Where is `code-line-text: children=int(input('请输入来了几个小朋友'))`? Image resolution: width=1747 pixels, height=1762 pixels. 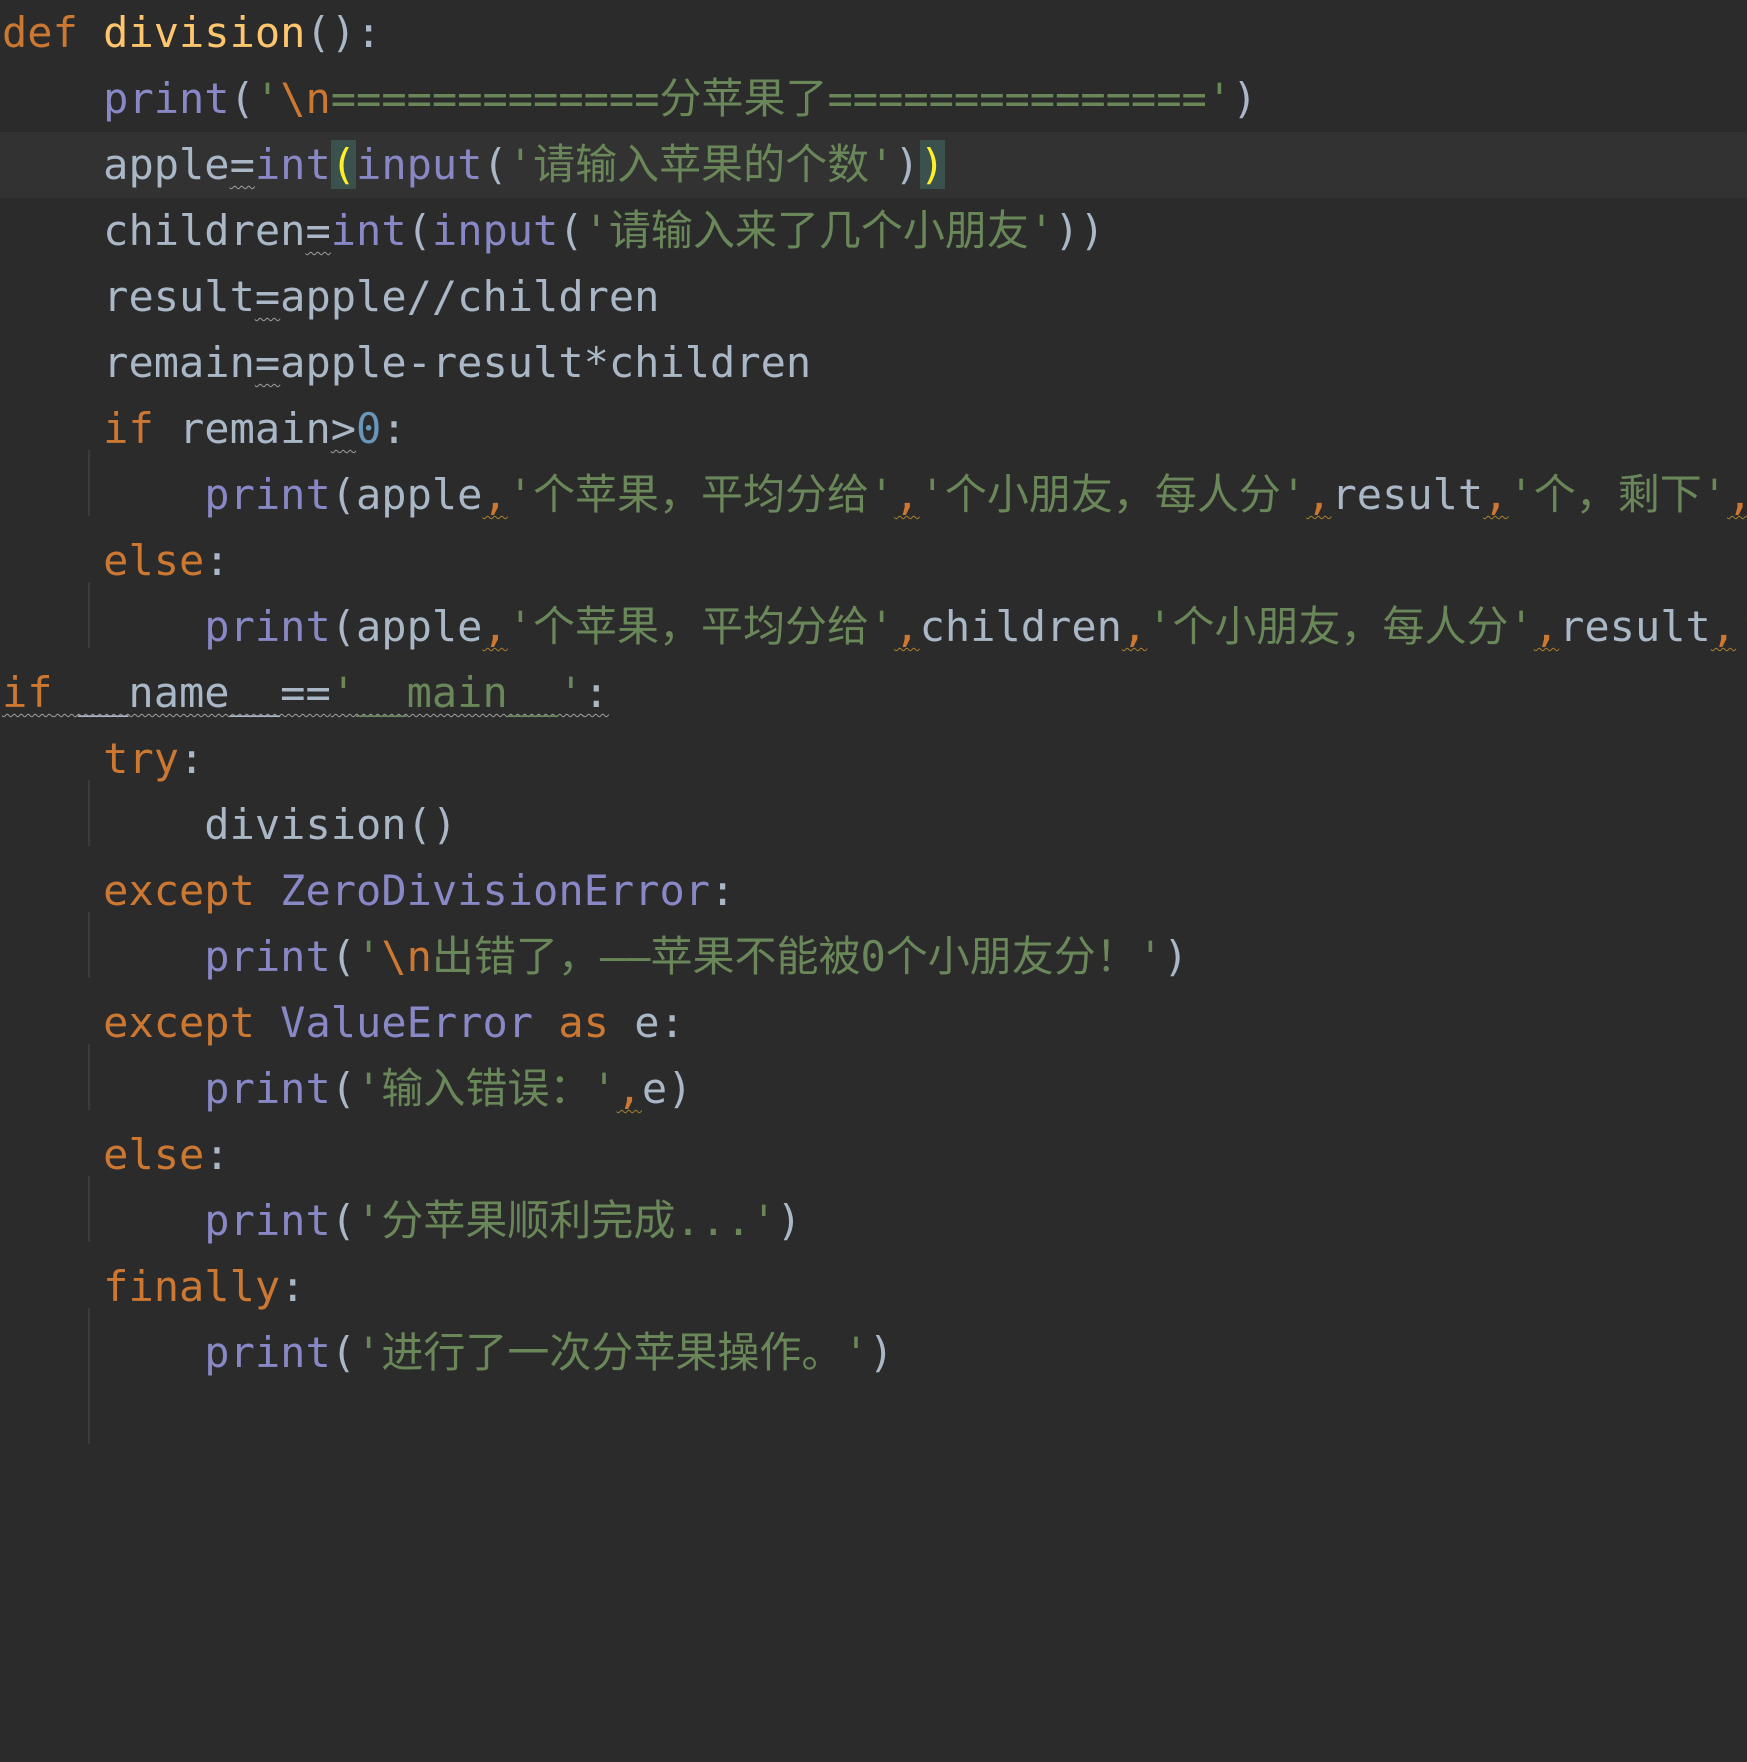 code-line-text: children=int(input('请输入来了几个小朋友')) is located at coordinates (553, 231).